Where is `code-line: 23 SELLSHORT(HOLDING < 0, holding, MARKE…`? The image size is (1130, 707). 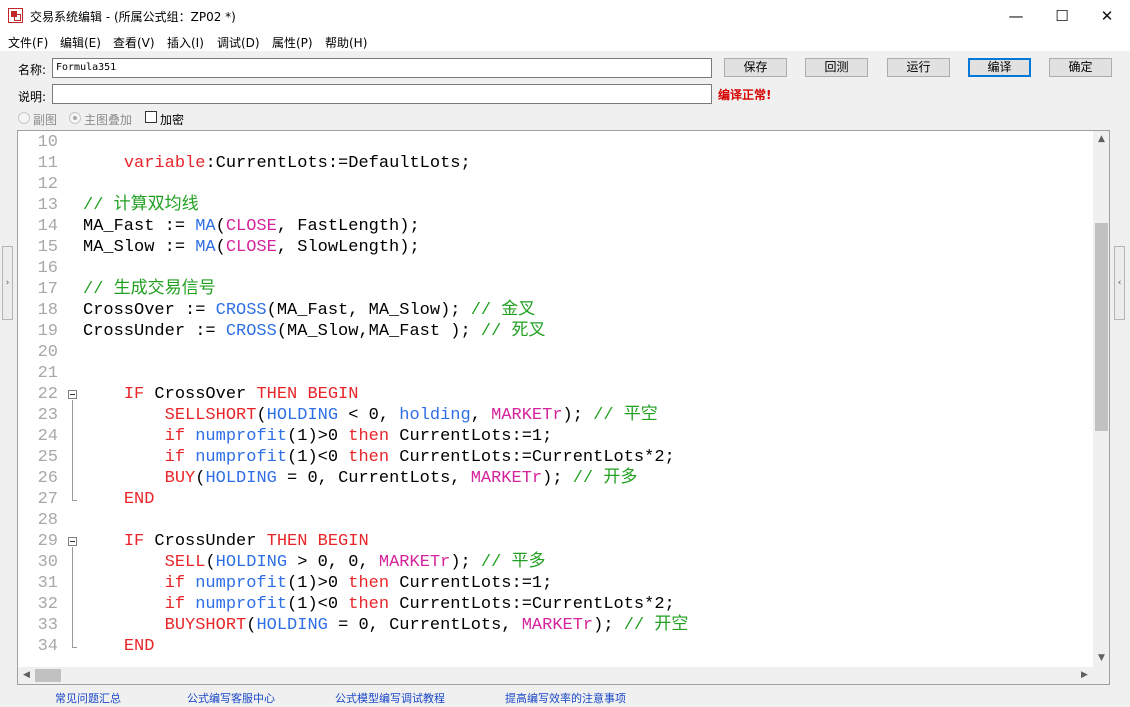
code-line: 23 SELLSHORT(HOLDING < 0, holding, MARKE… is located at coordinates (556, 415).